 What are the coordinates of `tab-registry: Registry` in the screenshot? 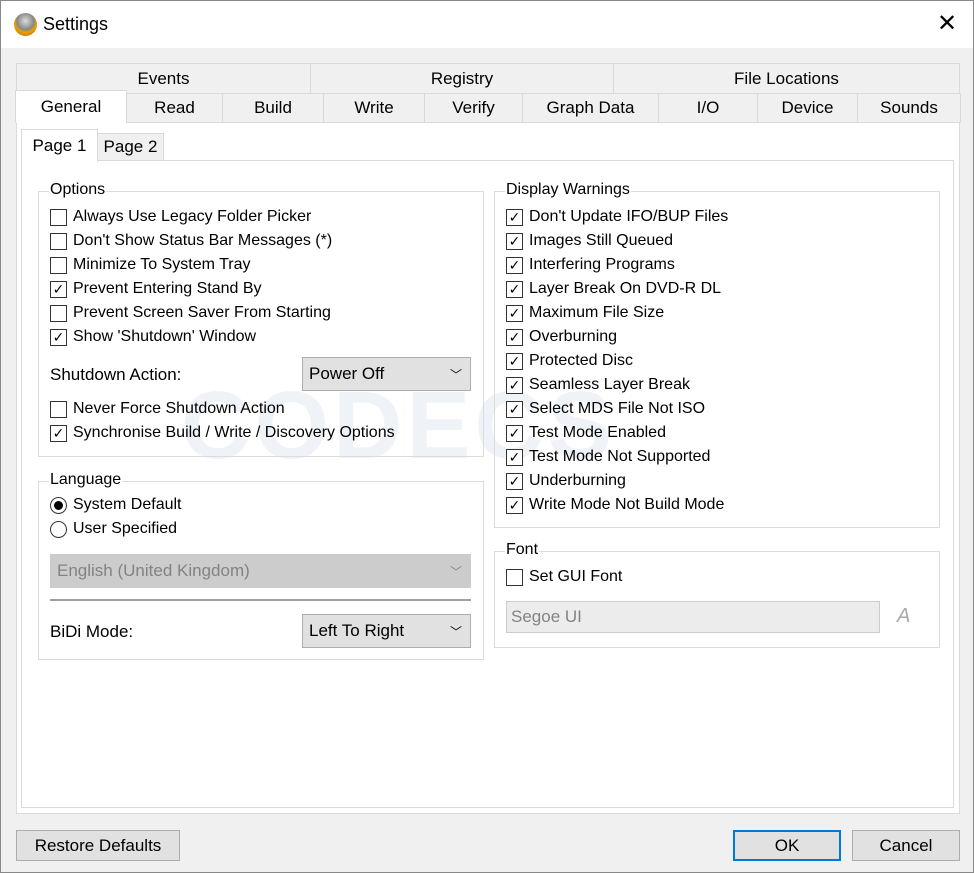 It's located at (462, 78).